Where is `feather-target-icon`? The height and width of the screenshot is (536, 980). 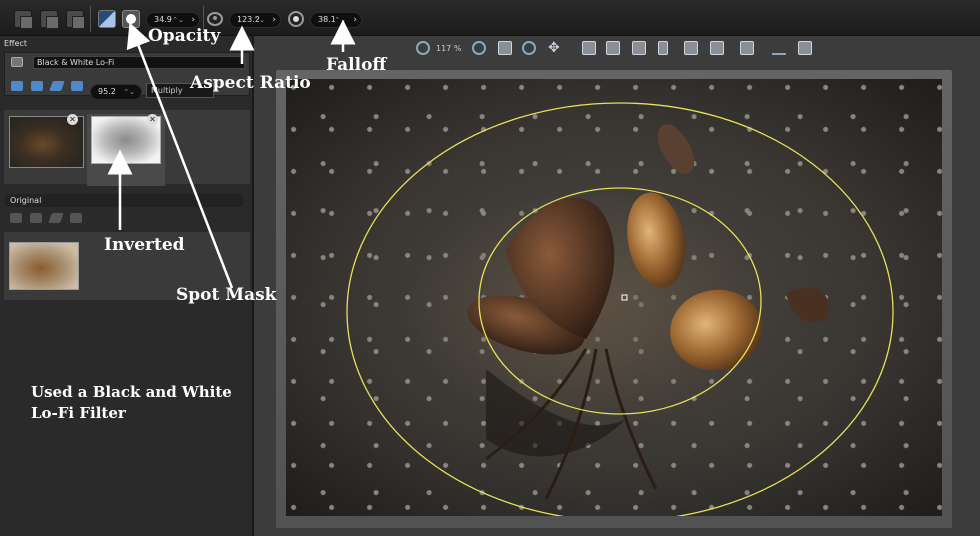
feather-target-icon is located at coordinates (296, 19).